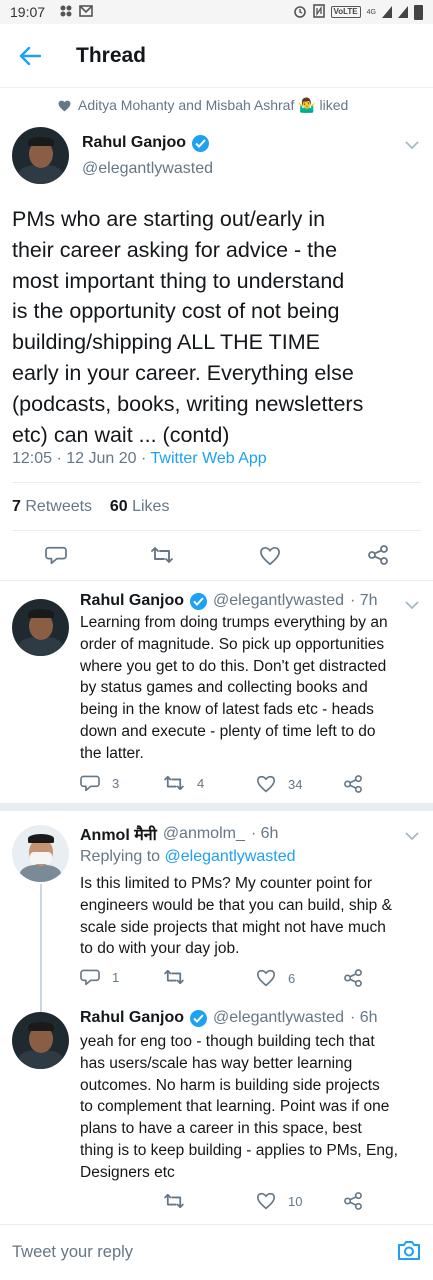 The width and height of the screenshot is (433, 1280). What do you see at coordinates (279, 1201) in the screenshot?
I see `like-button: 10` at bounding box center [279, 1201].